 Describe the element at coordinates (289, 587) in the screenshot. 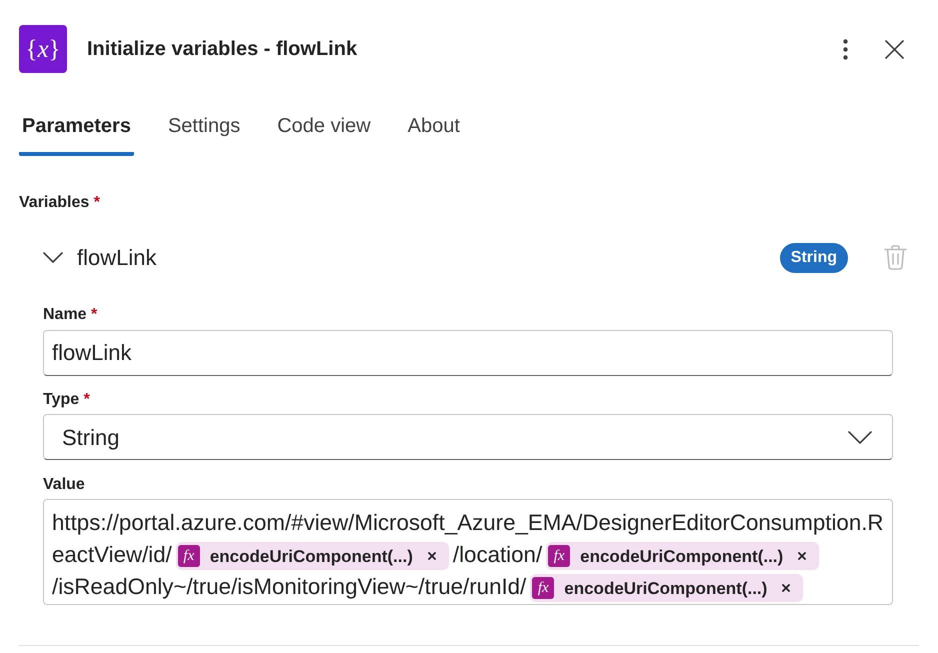

I see `value-text: /isReadOnly~/true/isMonitoringView~/true/runId/` at that location.